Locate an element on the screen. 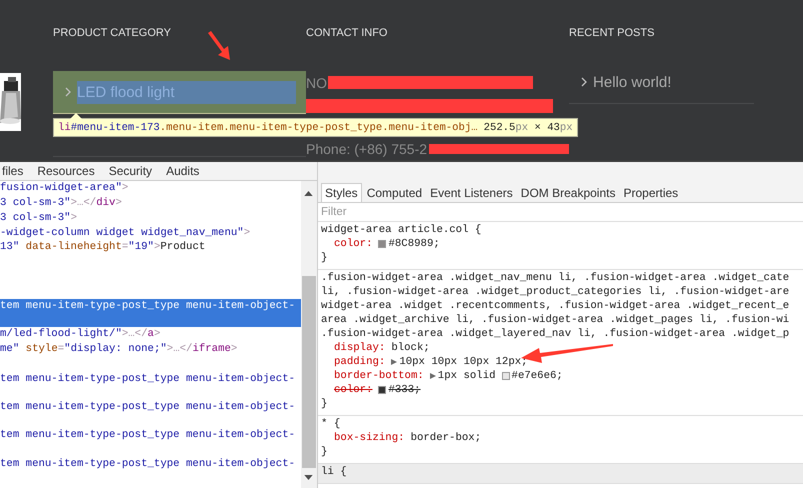  column-heading: PRODUCT CATEGORY is located at coordinates (112, 33).